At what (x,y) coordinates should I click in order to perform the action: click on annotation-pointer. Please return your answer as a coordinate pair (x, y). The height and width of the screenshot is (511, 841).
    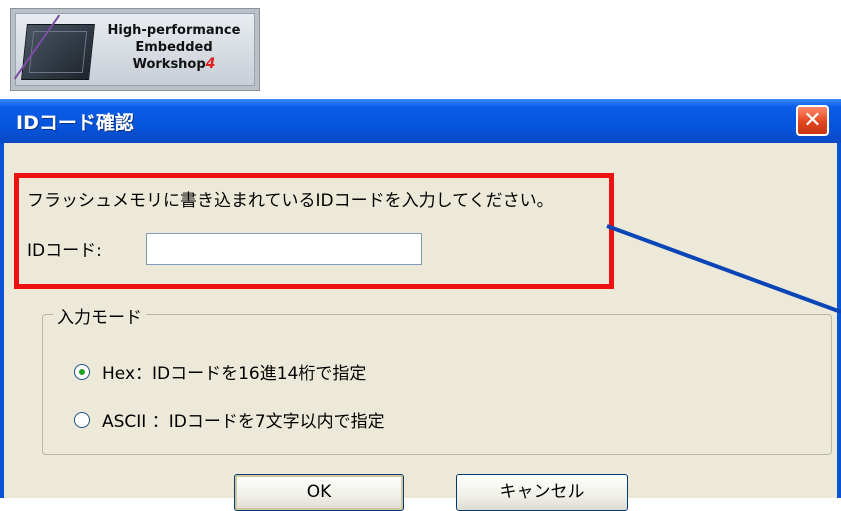
    Looking at the image, I should click on (723, 269).